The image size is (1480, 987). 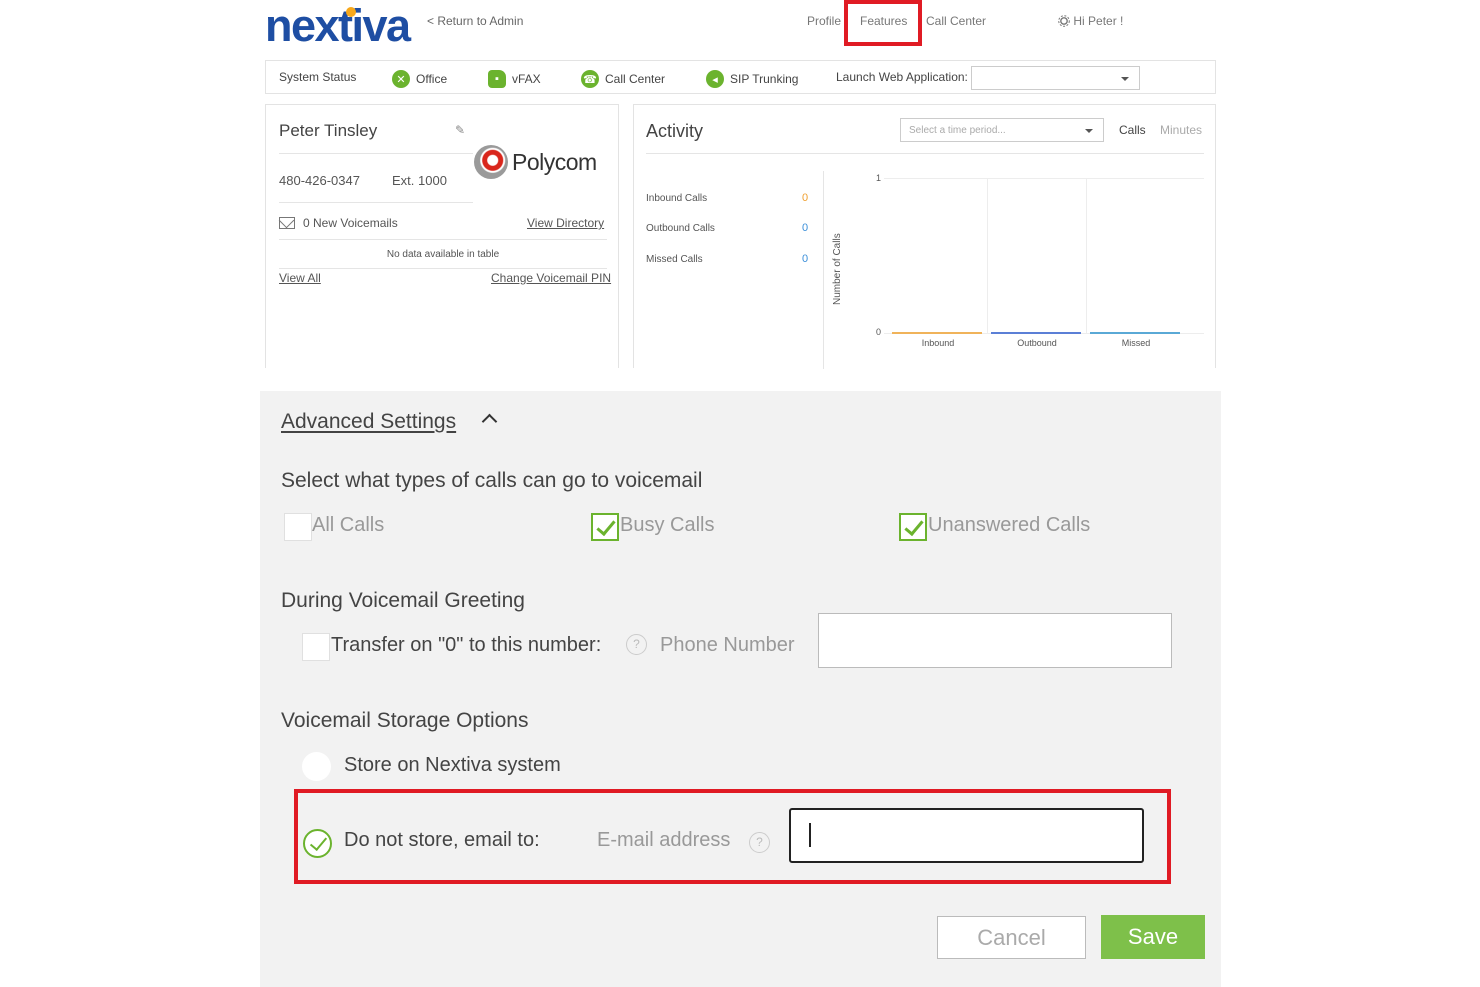 I want to click on office-link: ✕ Office, so click(x=419, y=79).